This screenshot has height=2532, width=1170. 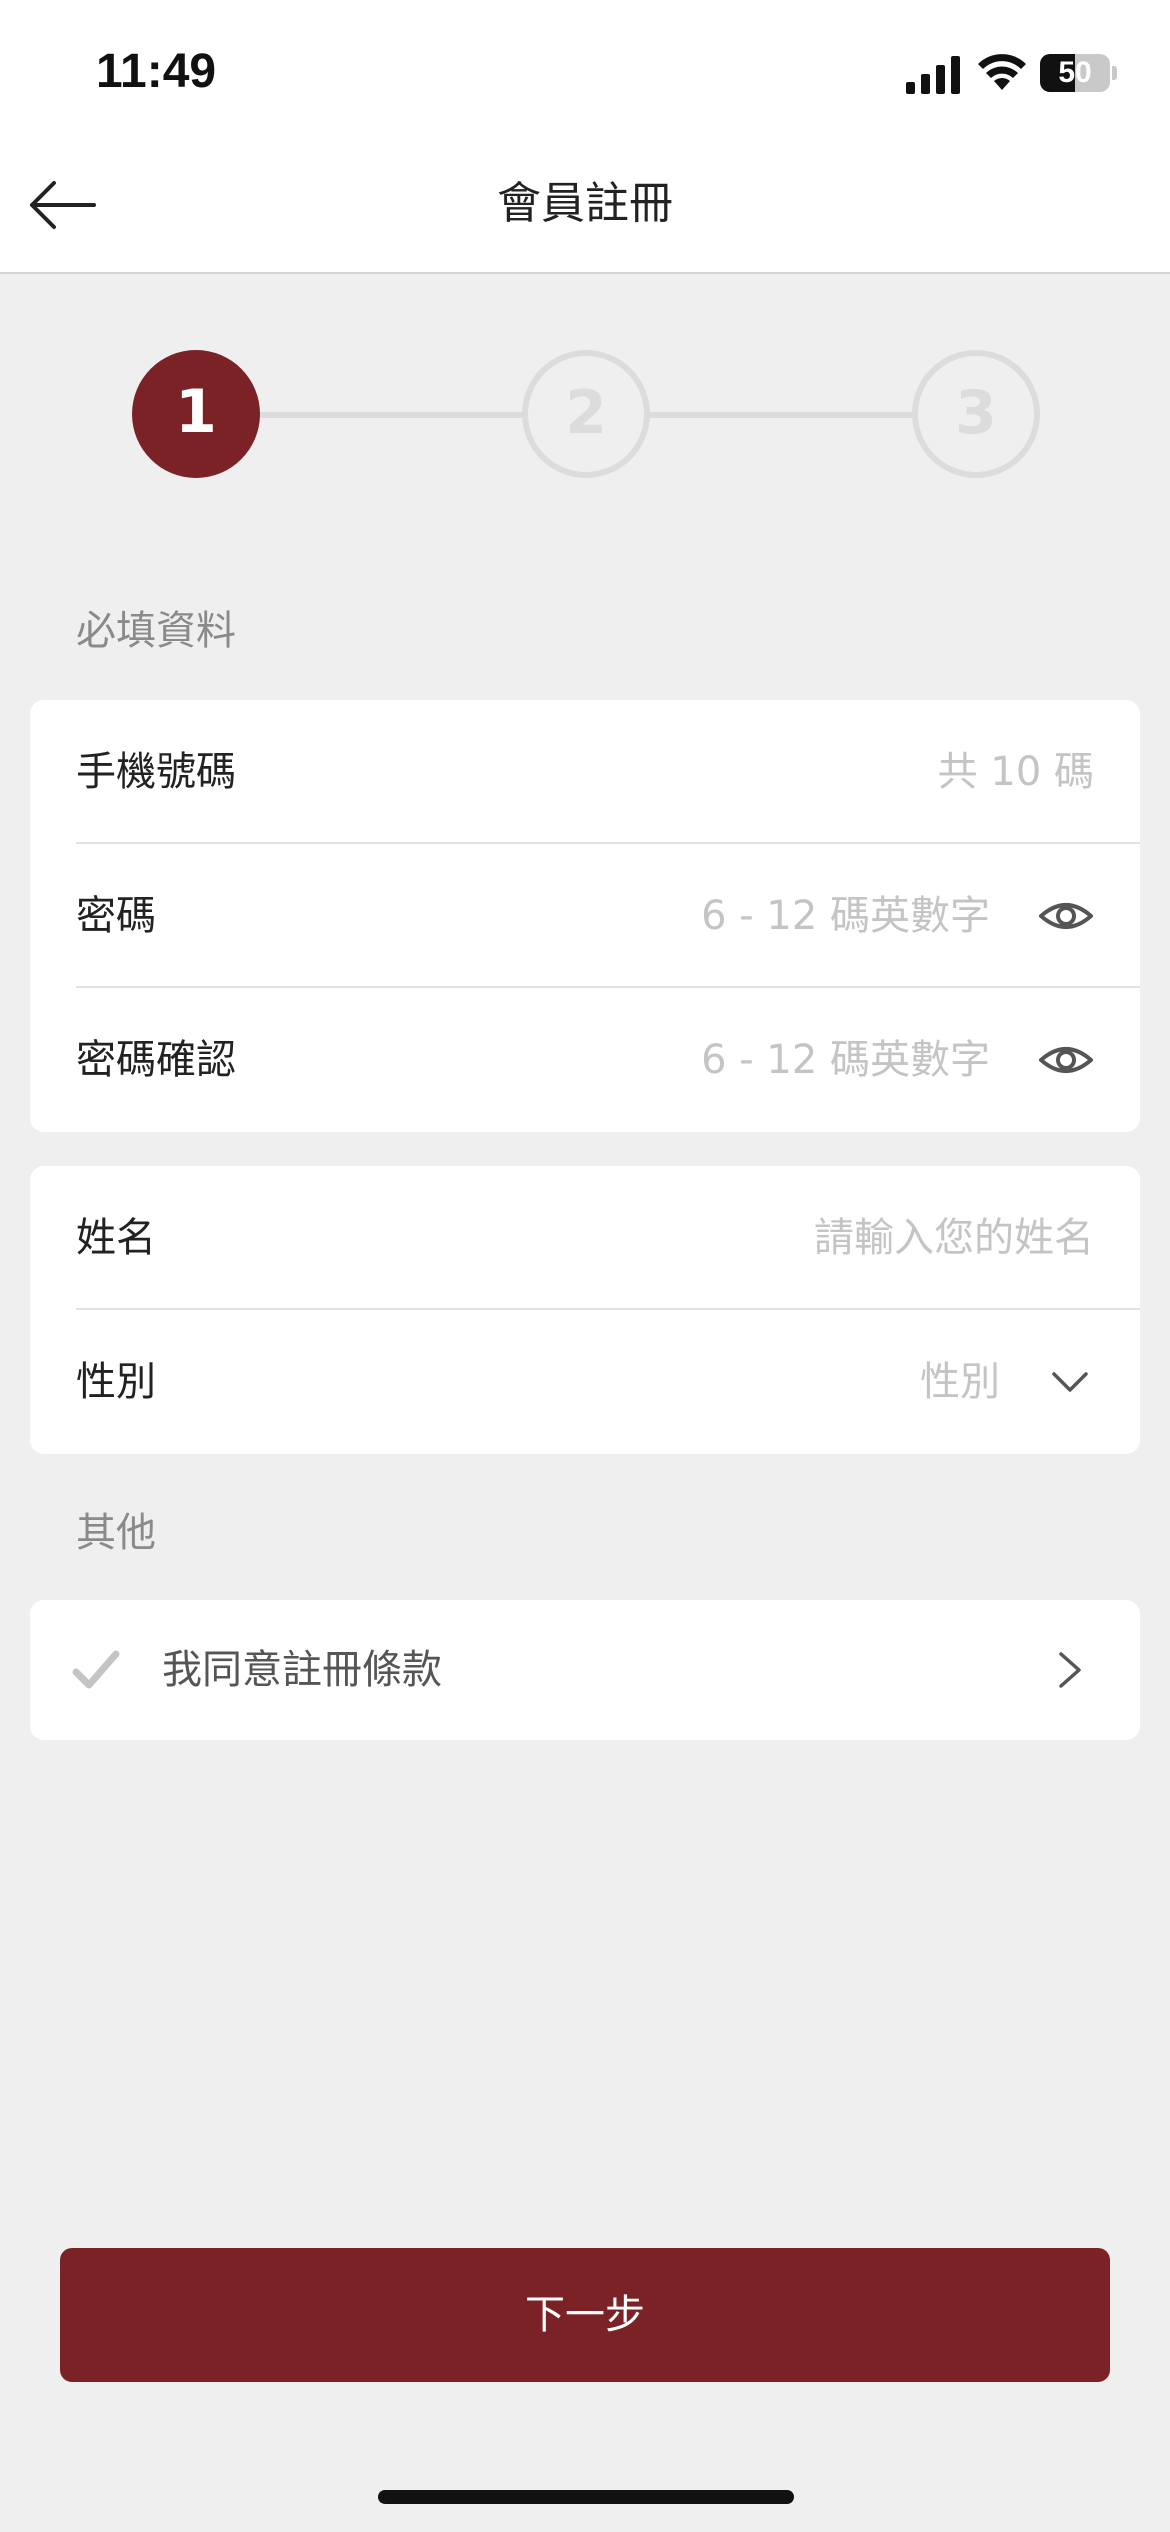 What do you see at coordinates (1002, 72) in the screenshot?
I see `wifi-icon` at bounding box center [1002, 72].